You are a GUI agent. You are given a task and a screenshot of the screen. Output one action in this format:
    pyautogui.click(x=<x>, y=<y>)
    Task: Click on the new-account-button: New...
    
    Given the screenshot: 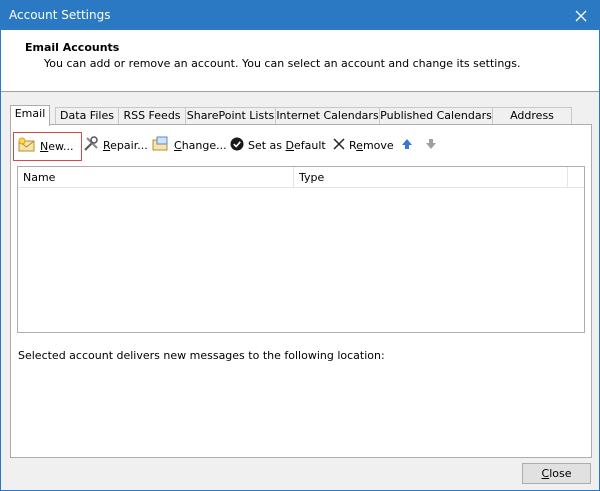 What is the action you would take?
    pyautogui.click(x=47, y=146)
    